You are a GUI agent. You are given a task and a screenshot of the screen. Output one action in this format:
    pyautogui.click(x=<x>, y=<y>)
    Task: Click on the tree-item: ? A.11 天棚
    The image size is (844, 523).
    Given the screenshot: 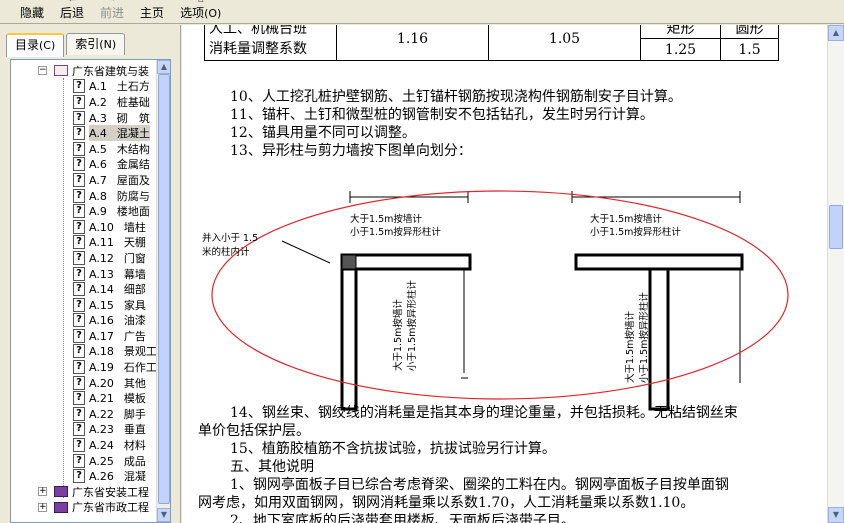 What is the action you would take?
    pyautogui.click(x=84, y=243)
    